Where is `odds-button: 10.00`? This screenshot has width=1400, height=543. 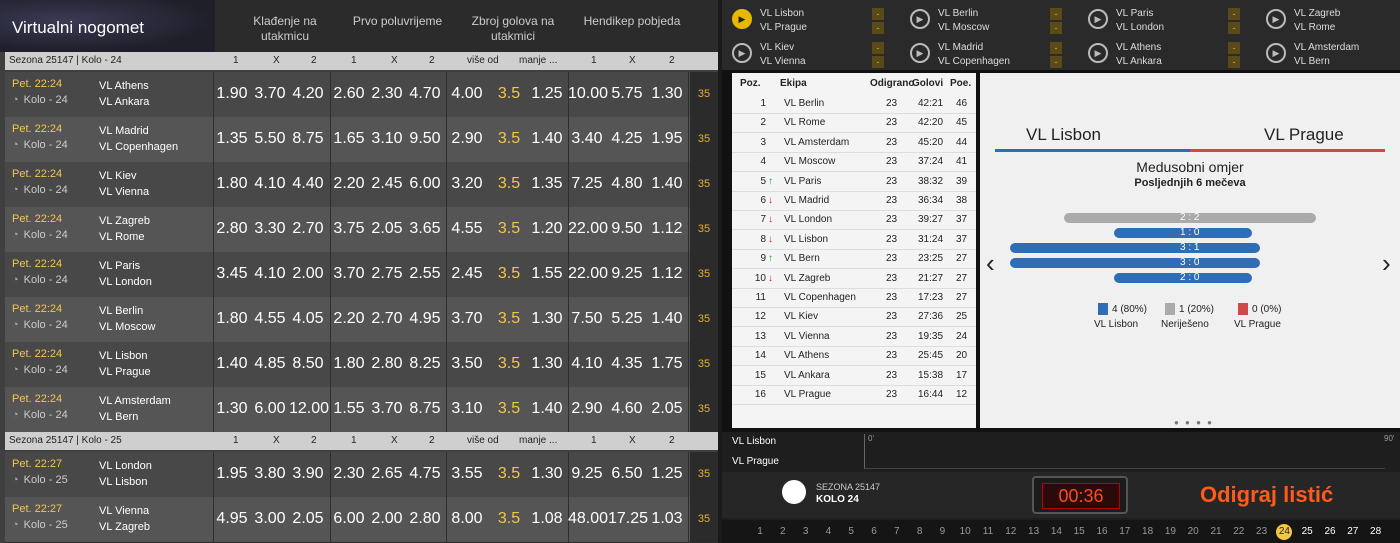 odds-button: 10.00 is located at coordinates (588, 94).